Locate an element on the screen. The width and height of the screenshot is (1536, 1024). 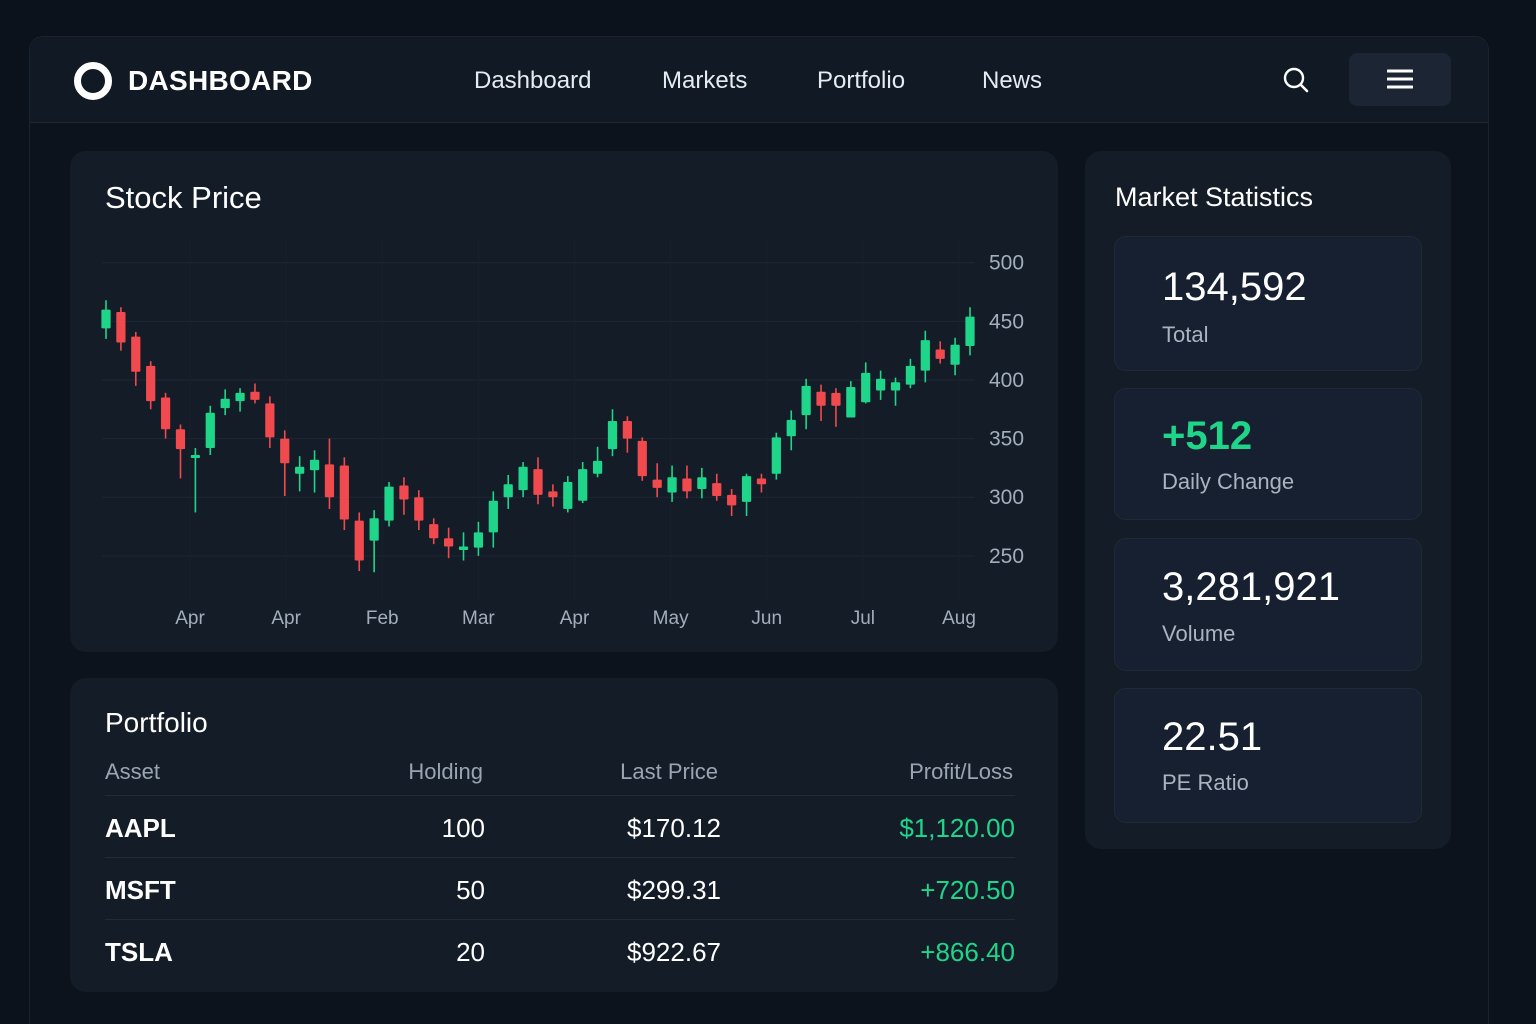
y-tick-label: 250 is located at coordinates (1006, 556).